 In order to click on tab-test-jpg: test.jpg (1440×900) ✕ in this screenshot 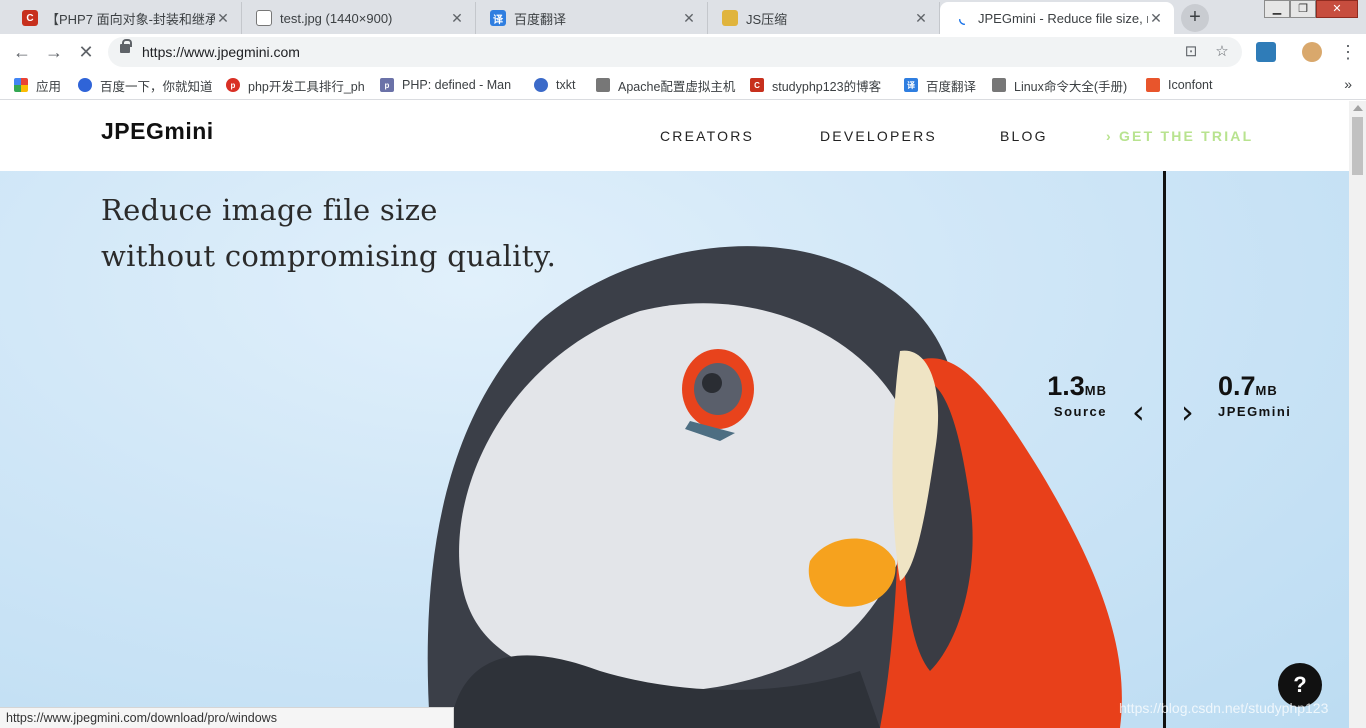, I will do `click(359, 18)`.